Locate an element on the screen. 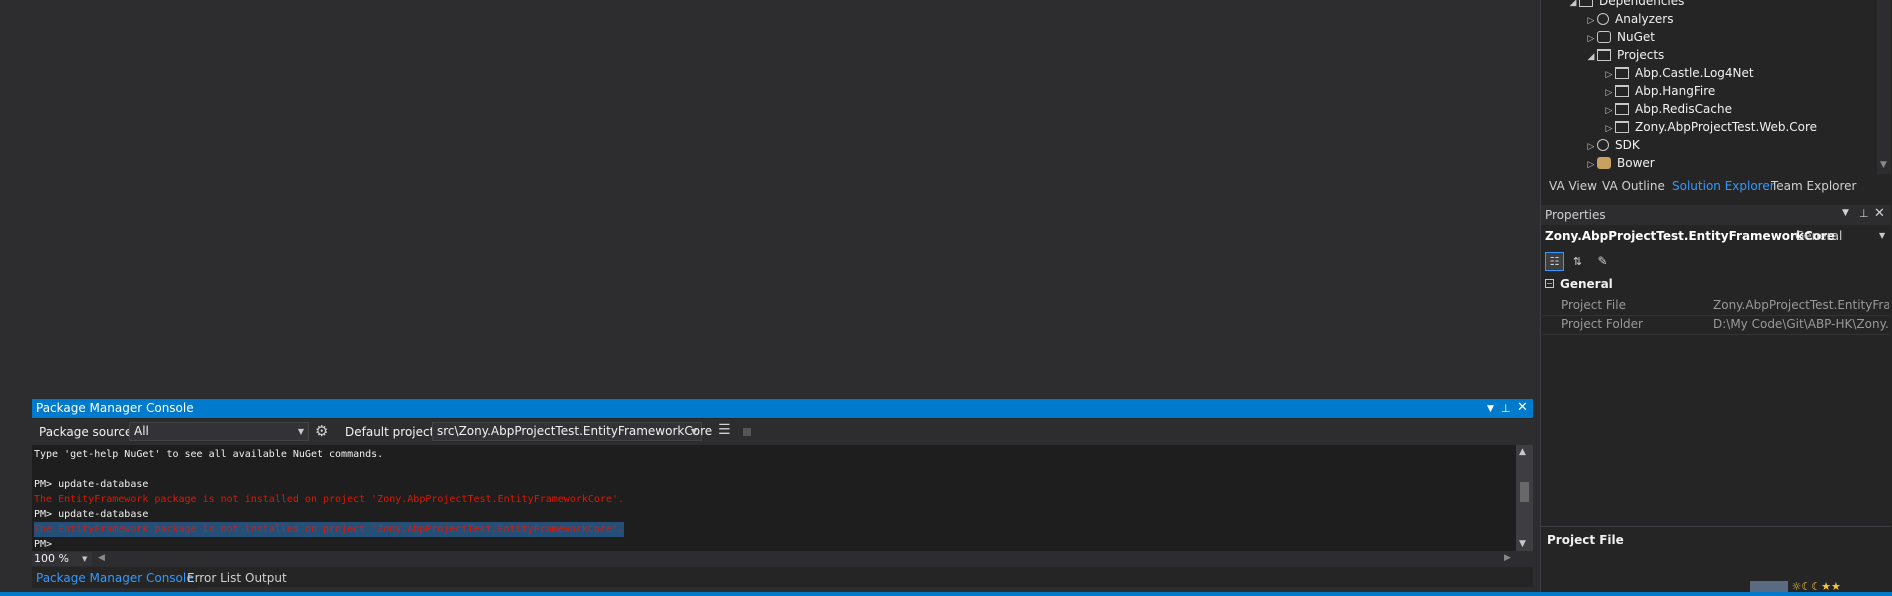  tree-item: ▷ Zony.AbpProjectTest.Web.Core is located at coordinates (1710, 127).